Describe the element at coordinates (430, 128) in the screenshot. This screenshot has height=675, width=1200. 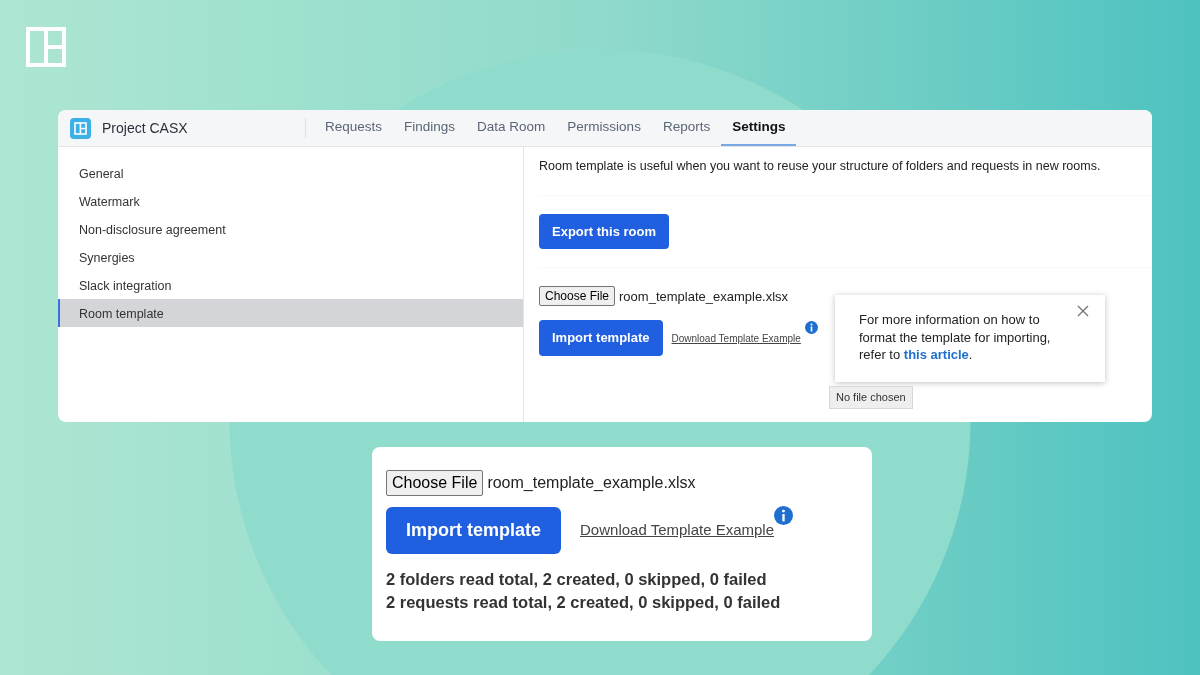
I see `nav-tab: Findings` at that location.